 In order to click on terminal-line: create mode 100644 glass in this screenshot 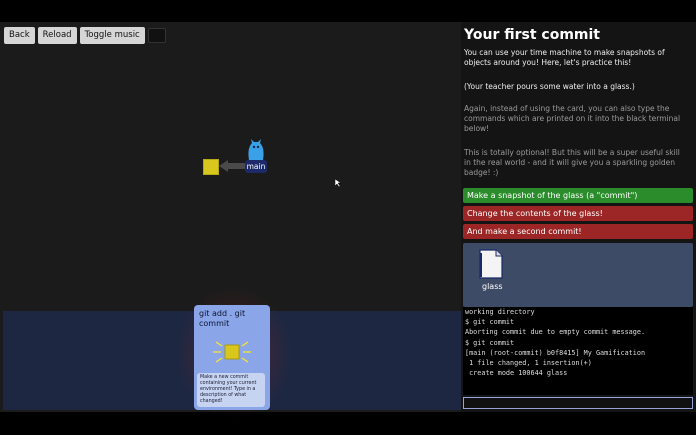, I will do `click(516, 373)`.